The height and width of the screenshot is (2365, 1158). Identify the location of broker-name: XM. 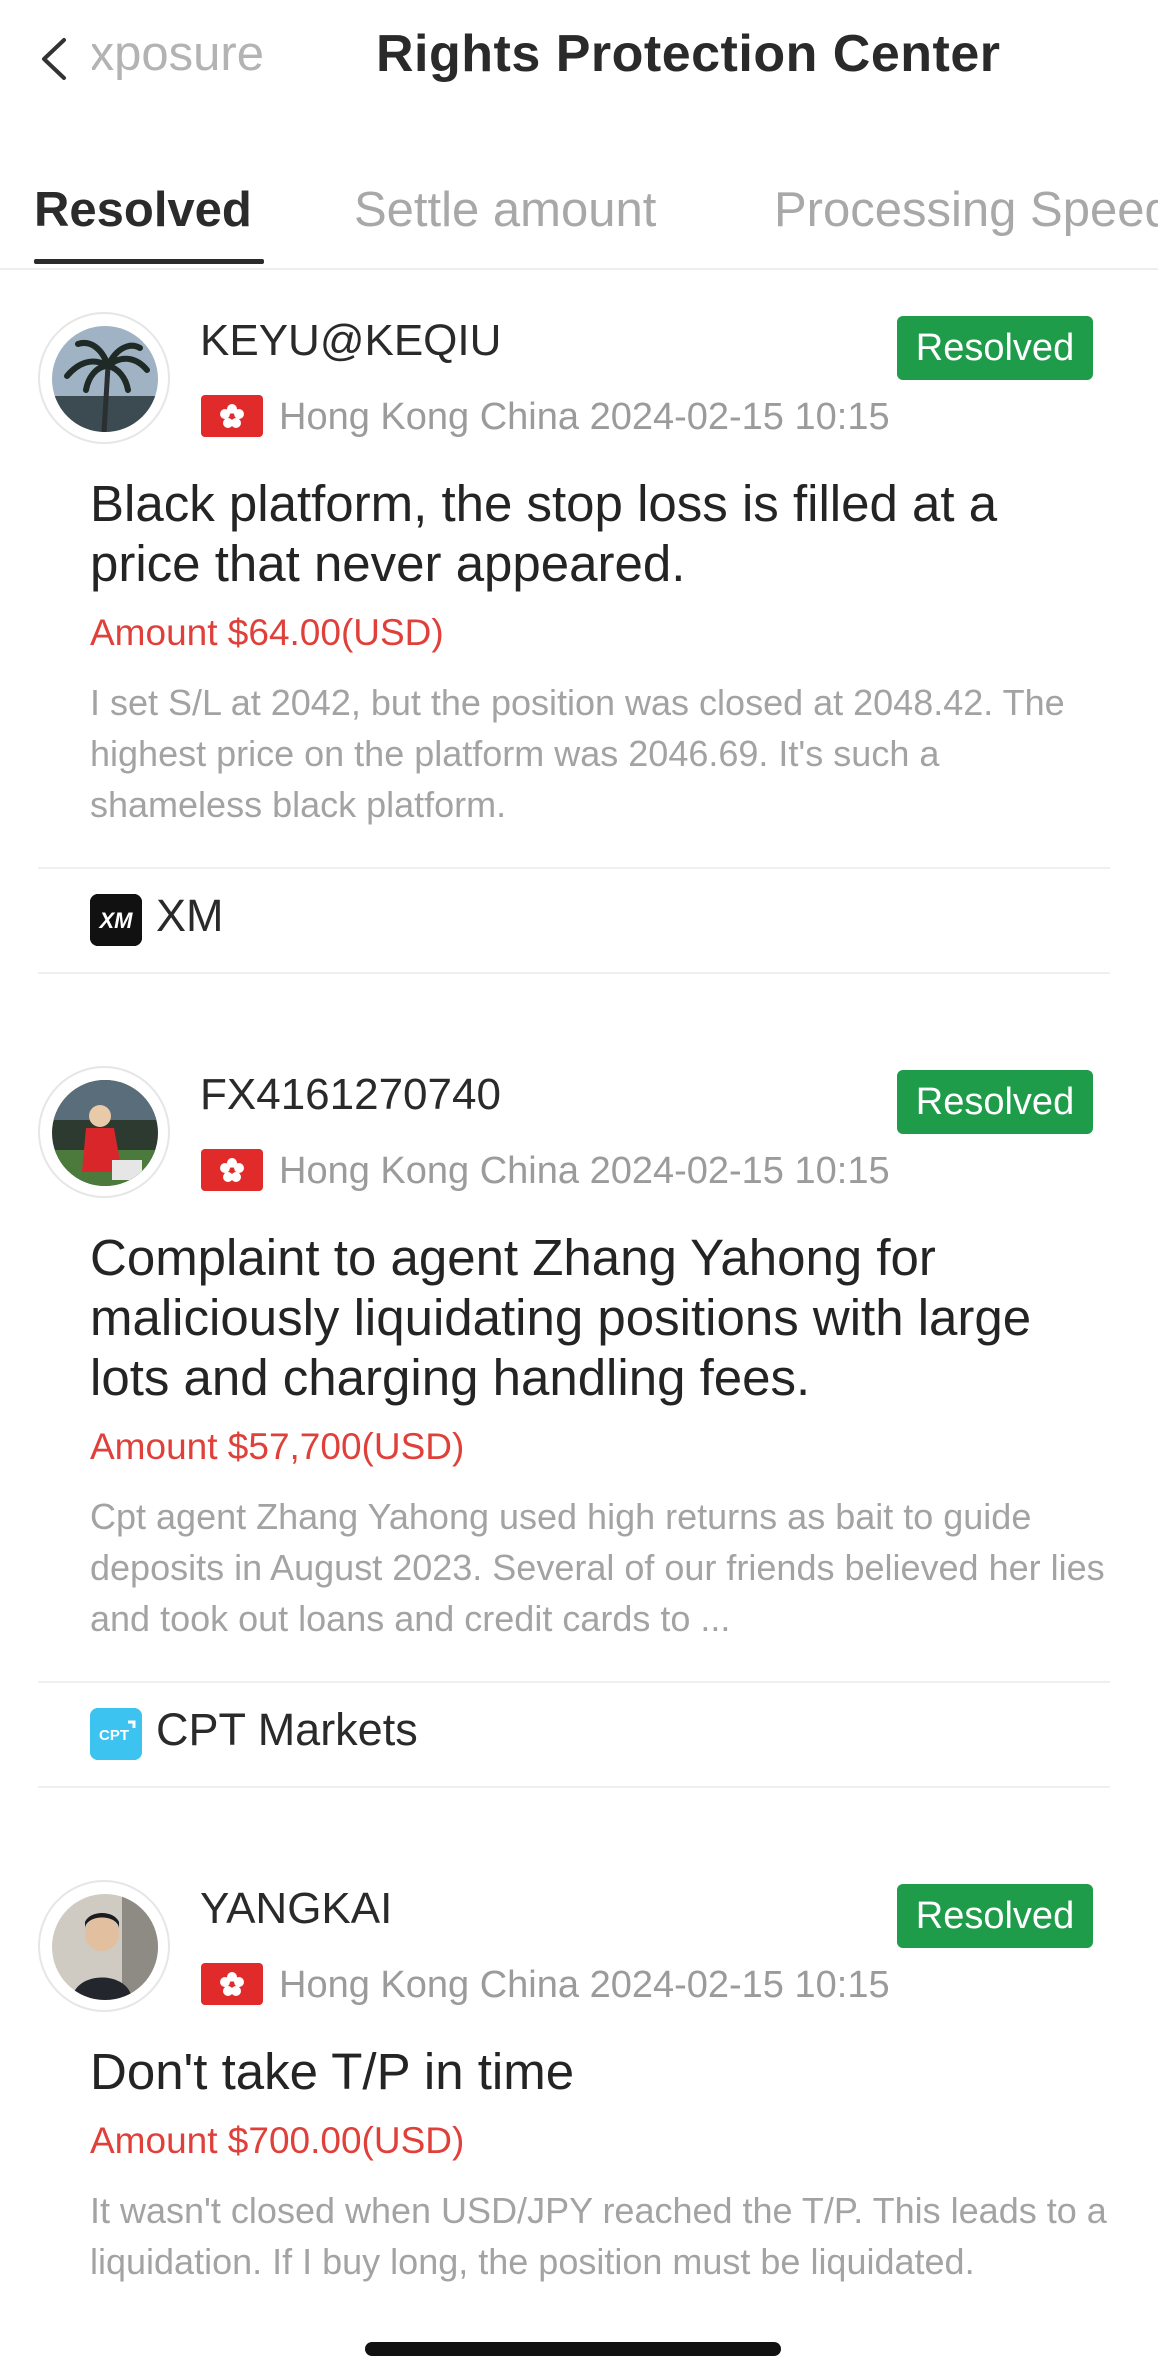
(190, 916).